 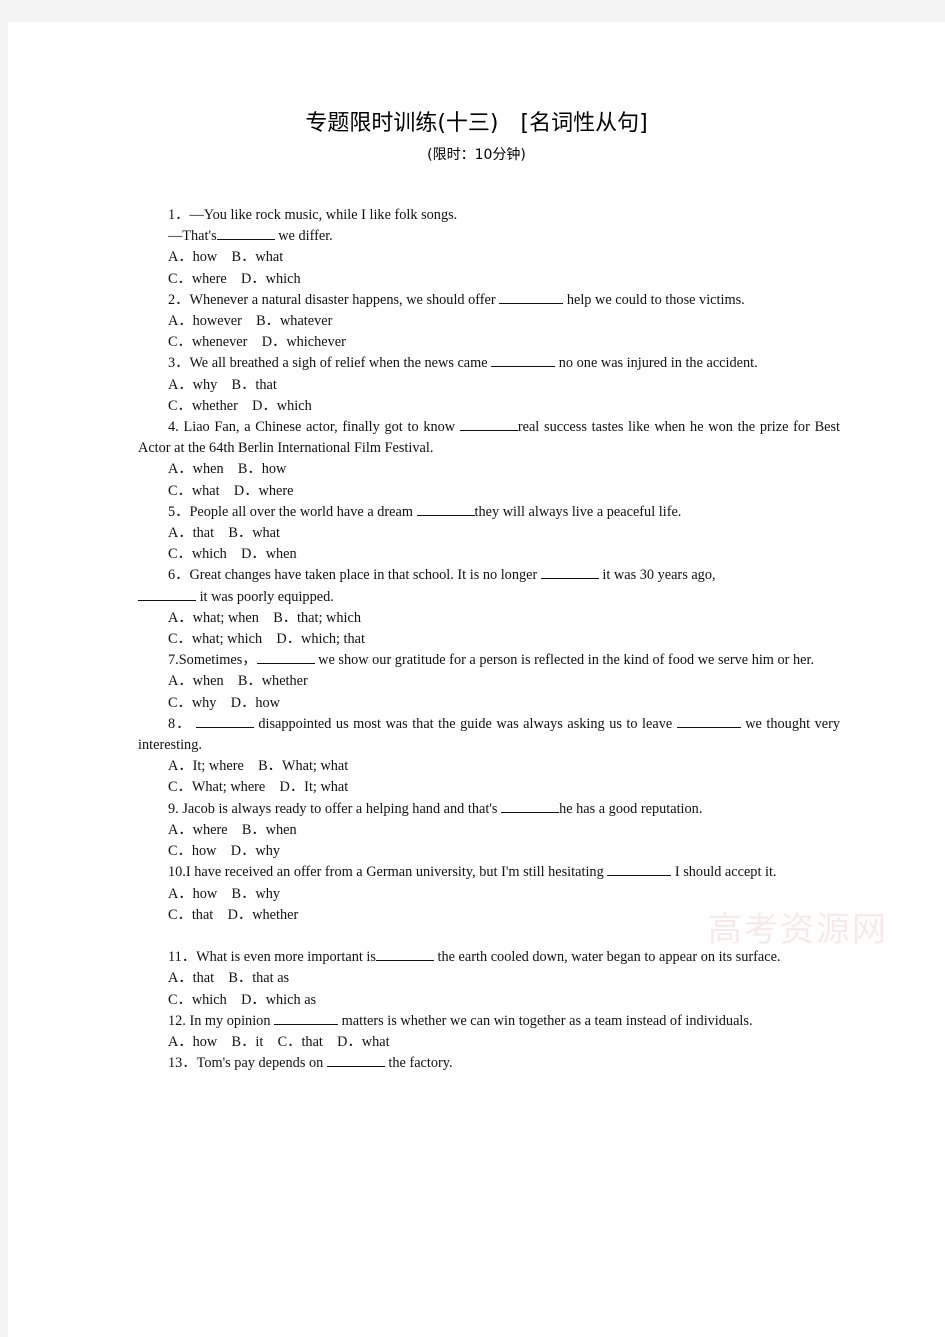 What do you see at coordinates (489, 236) in the screenshot?
I see `question-stem-line2: —That's we differ.` at bounding box center [489, 236].